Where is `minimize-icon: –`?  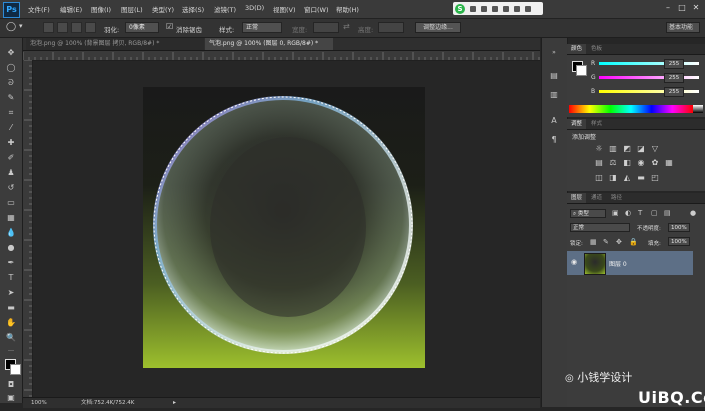
minimize-icon: – is located at coordinates (668, 8).